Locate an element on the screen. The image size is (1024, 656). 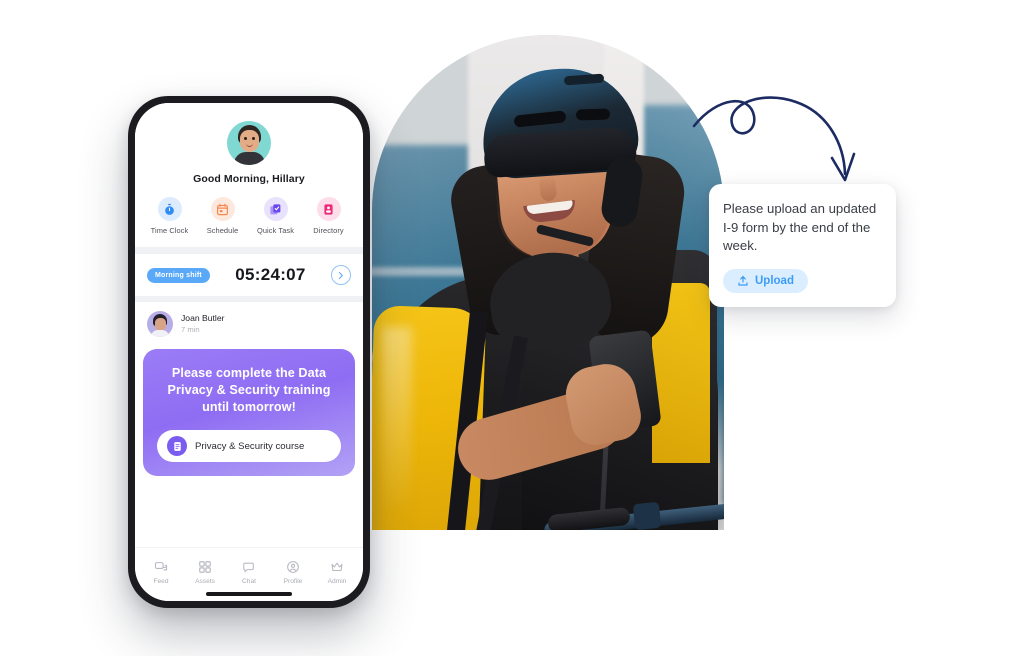
tab-profile: Profile is located at coordinates (293, 572).